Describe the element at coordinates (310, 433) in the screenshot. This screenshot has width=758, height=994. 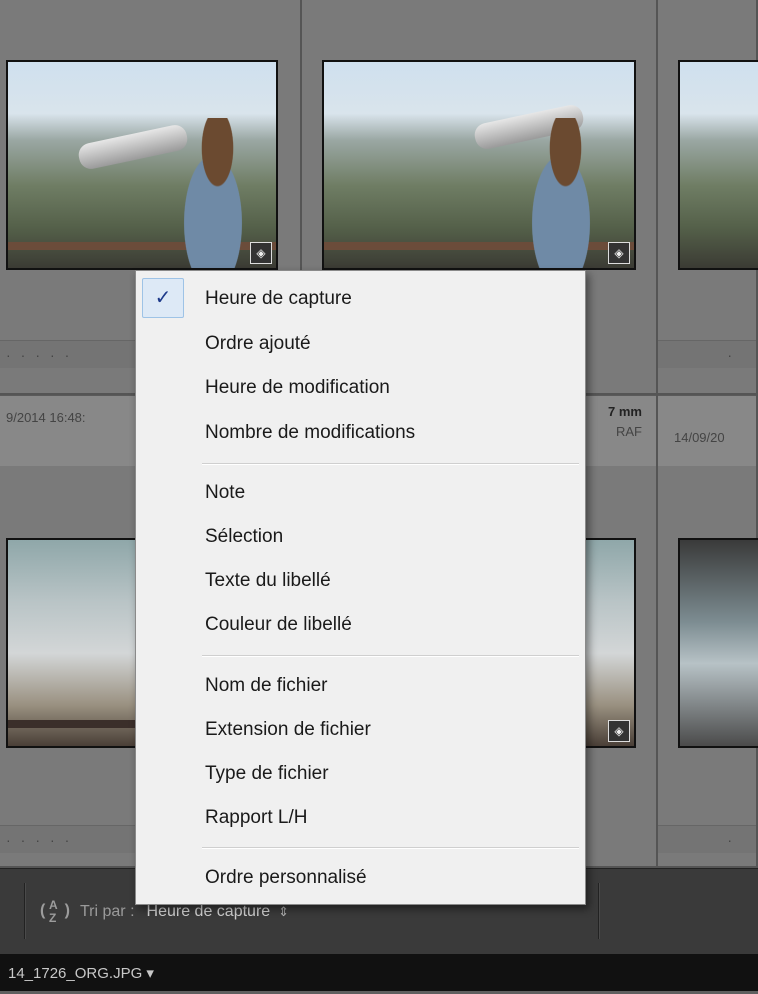
I see `menu-item-edit-count: Nombre de modifications` at that location.